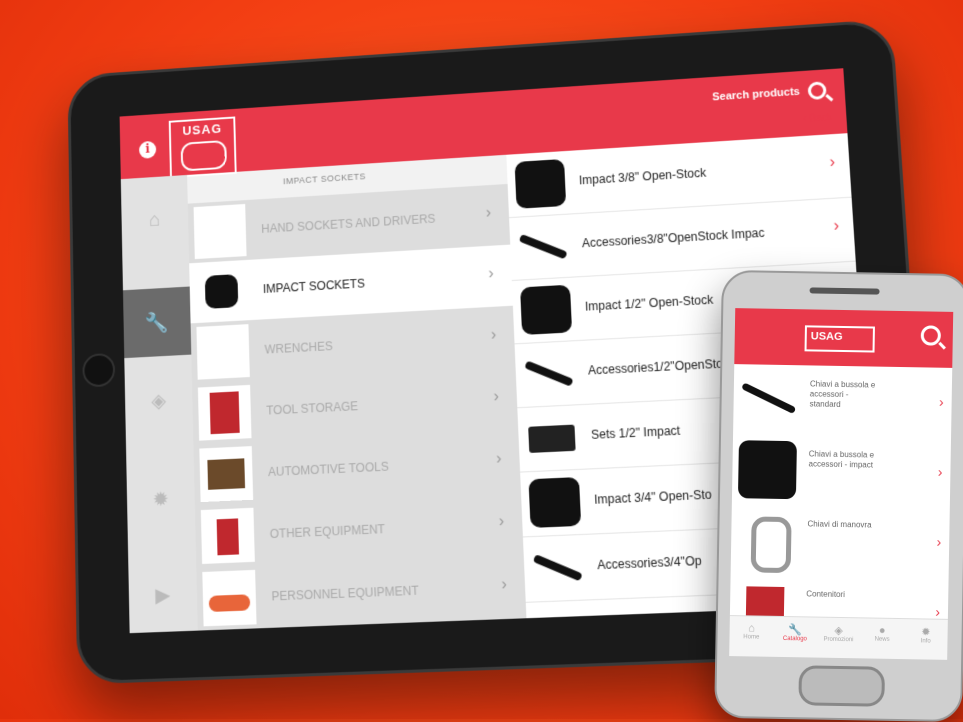 The image size is (963, 722). I want to click on phone-list-item: Chiavi di manovra ›, so click(840, 541).